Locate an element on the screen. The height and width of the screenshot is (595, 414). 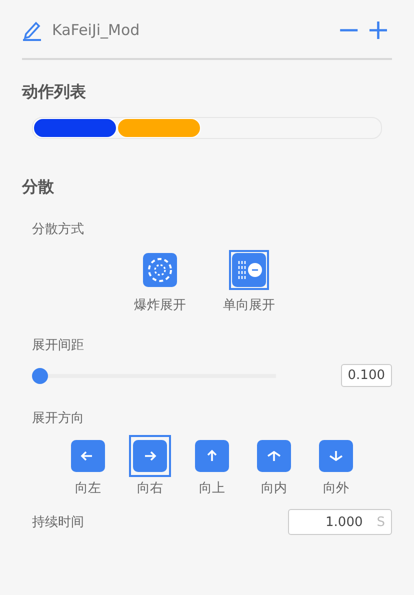
option-label: 单向展开 is located at coordinates (249, 305).